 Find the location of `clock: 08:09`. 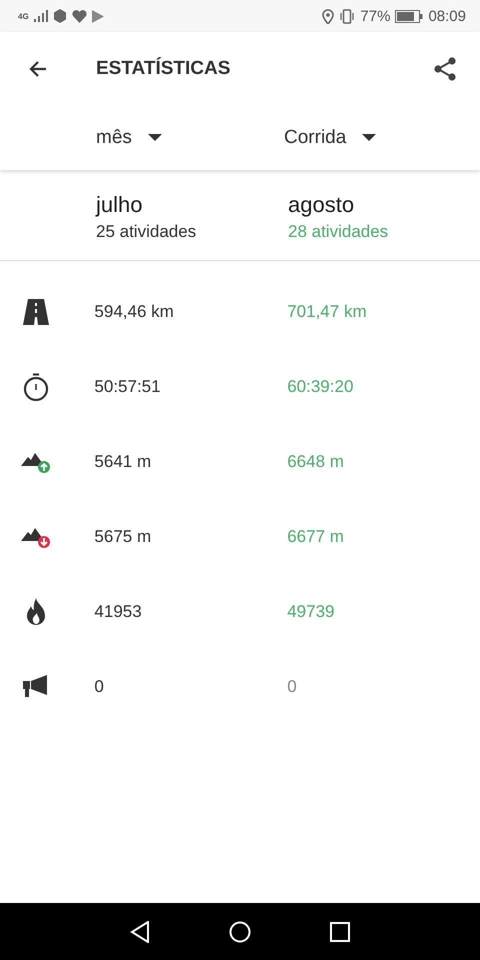

clock: 08:09 is located at coordinates (447, 16).